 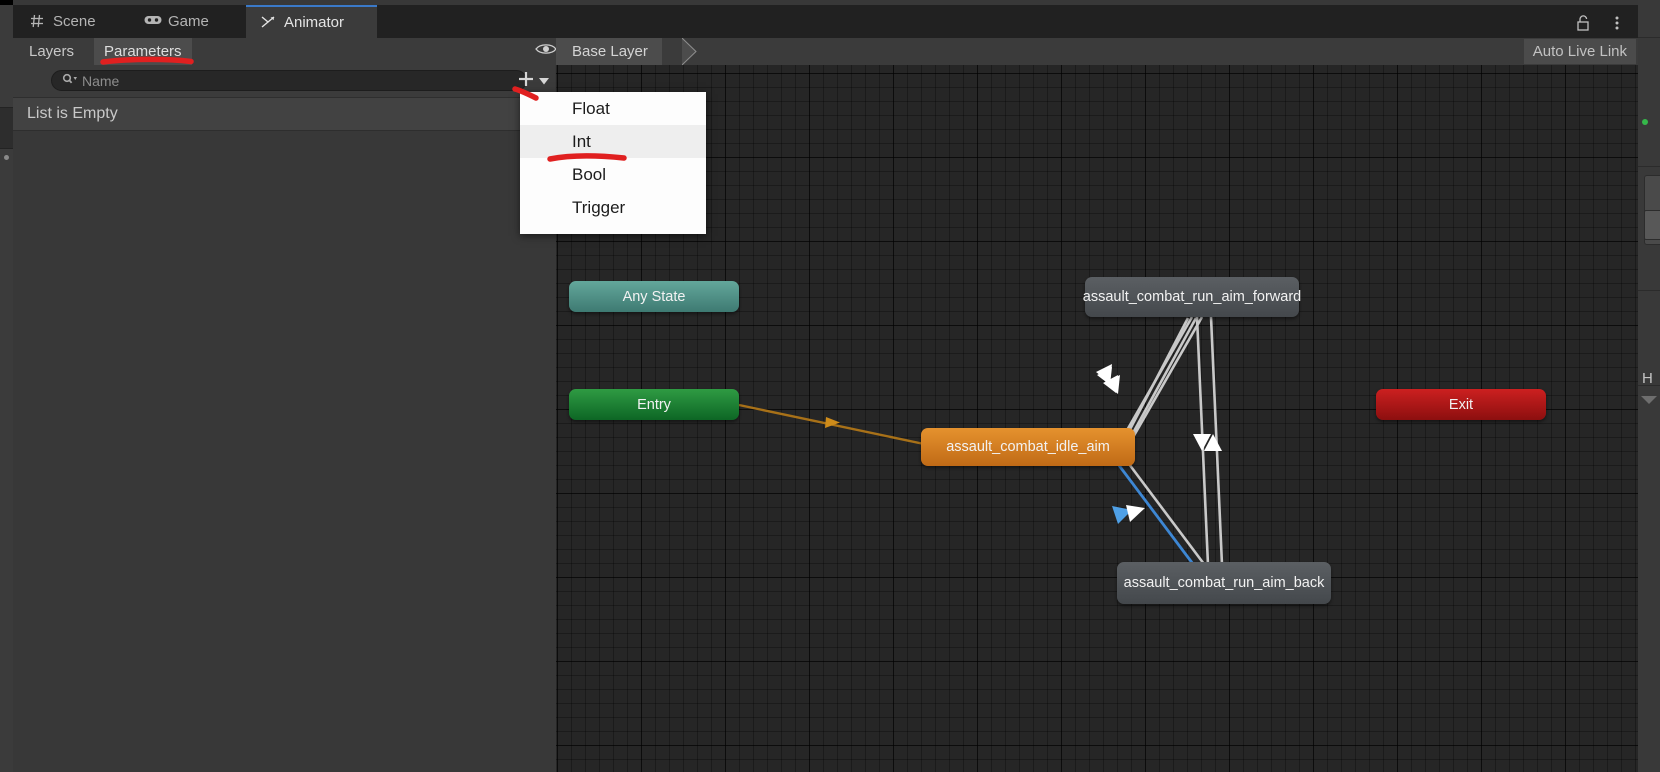 I want to click on transition-entry-to-idle, so click(x=831, y=424).